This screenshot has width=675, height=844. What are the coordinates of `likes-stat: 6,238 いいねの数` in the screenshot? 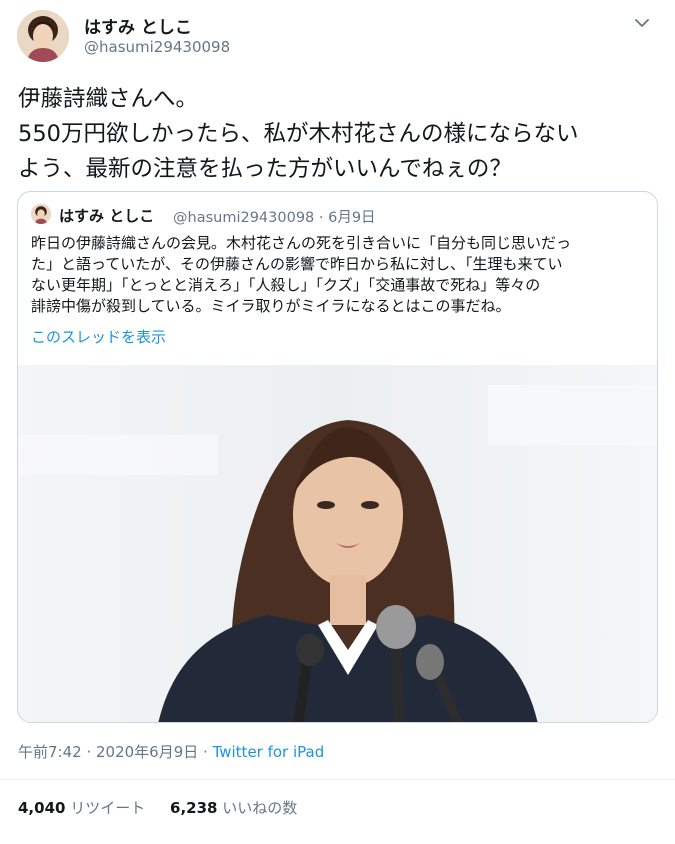 It's located at (233, 808).